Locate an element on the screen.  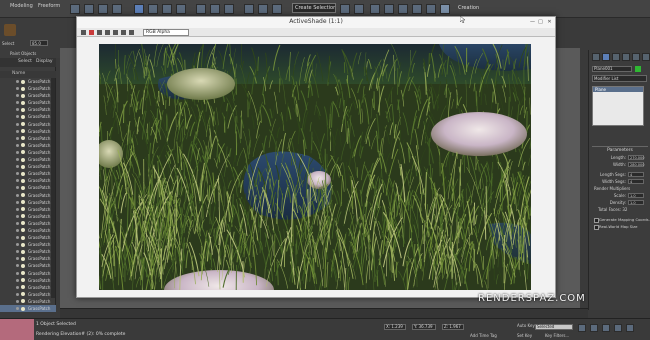
link-icon is located at coordinates (103, 9).